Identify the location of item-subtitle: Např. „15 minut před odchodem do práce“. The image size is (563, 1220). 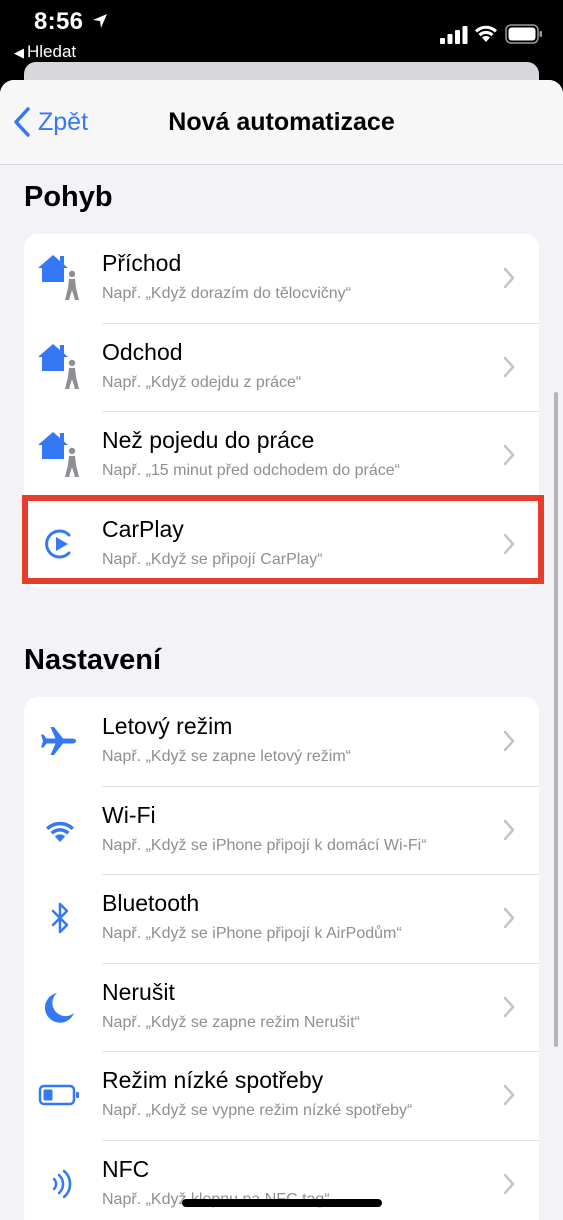
(251, 471).